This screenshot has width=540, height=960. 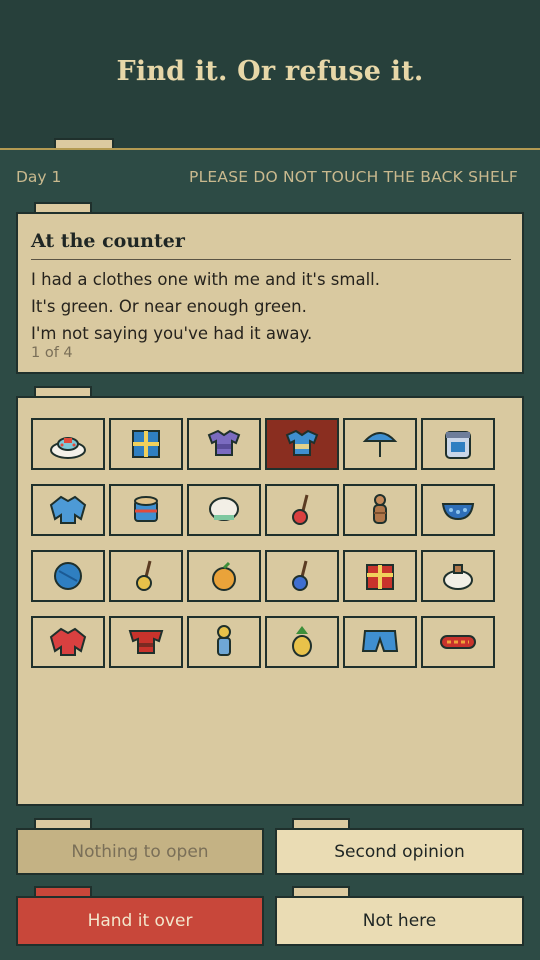 I want to click on blue-shirt-icon, so click(x=302, y=442).